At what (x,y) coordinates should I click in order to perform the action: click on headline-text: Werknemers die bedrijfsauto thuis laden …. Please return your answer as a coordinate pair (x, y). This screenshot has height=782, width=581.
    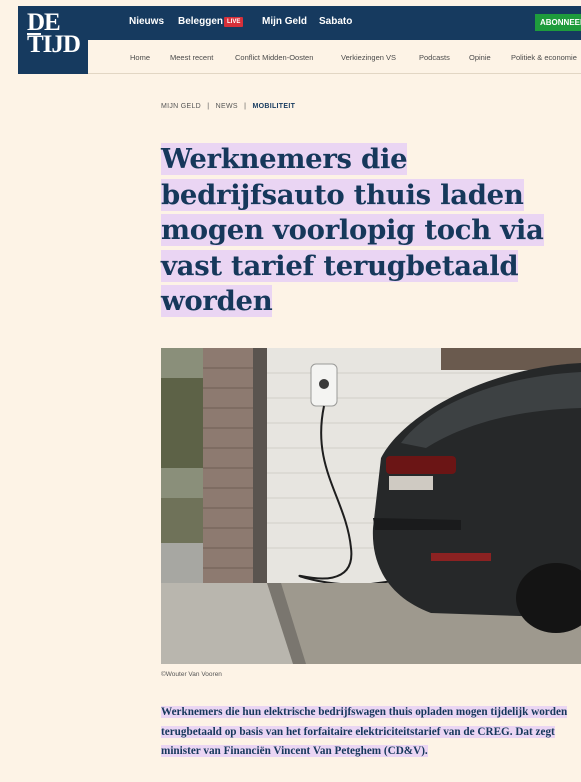
    Looking at the image, I should click on (352, 230).